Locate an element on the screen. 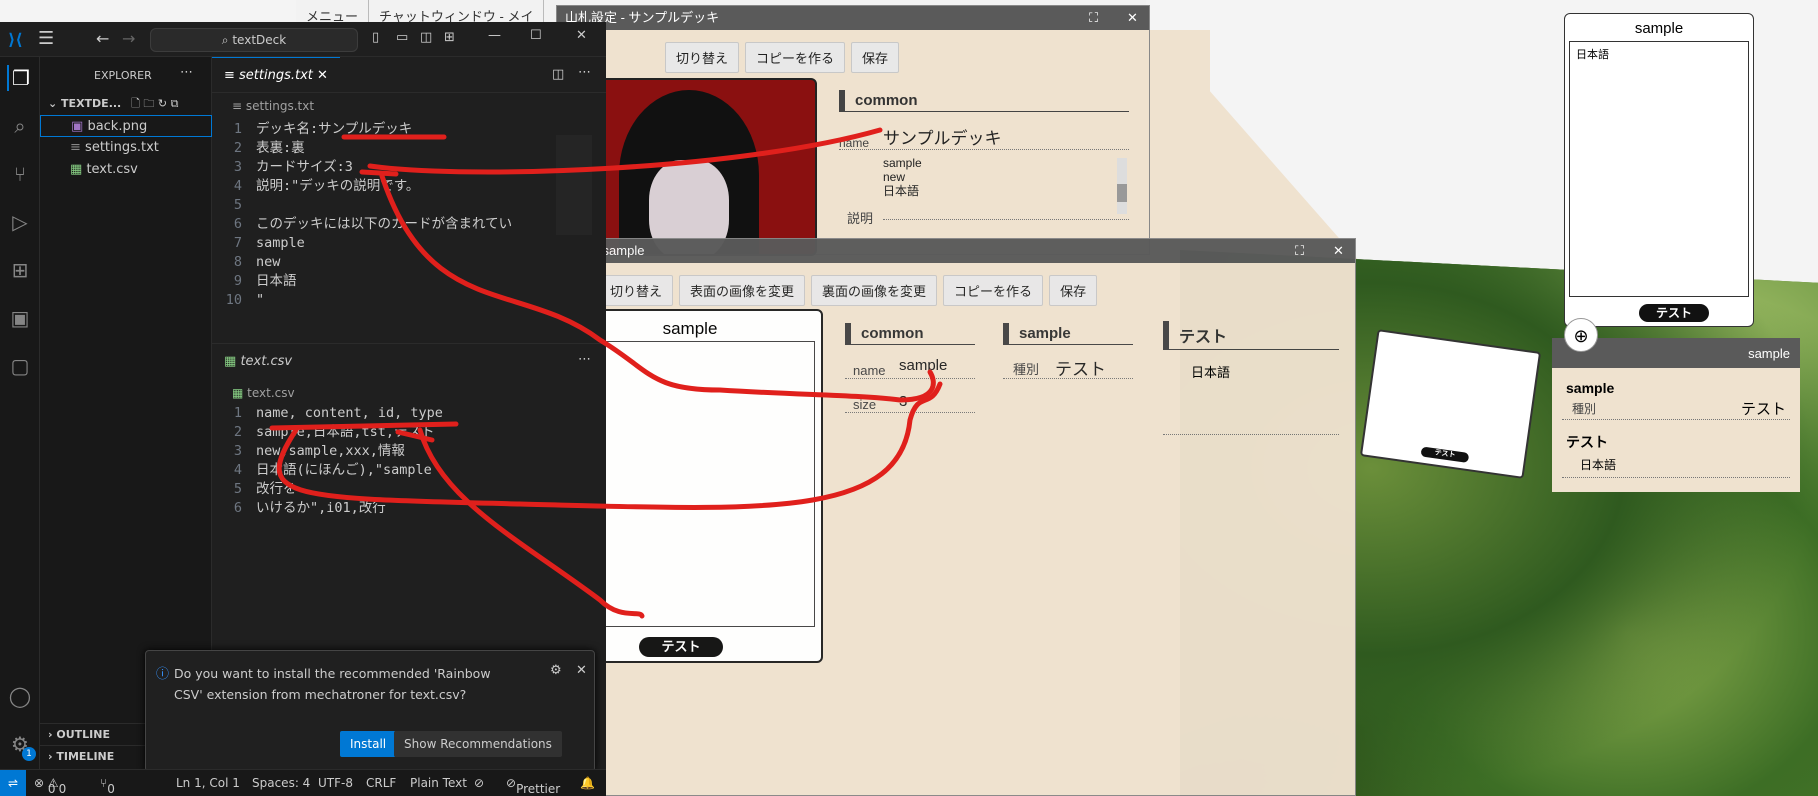 The width and height of the screenshot is (1818, 796). list-item: sample is located at coordinates (902, 163).